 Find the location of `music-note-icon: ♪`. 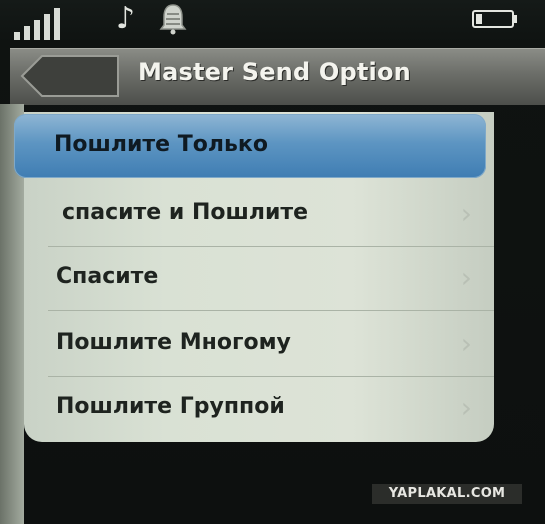

music-note-icon: ♪ is located at coordinates (126, 18).